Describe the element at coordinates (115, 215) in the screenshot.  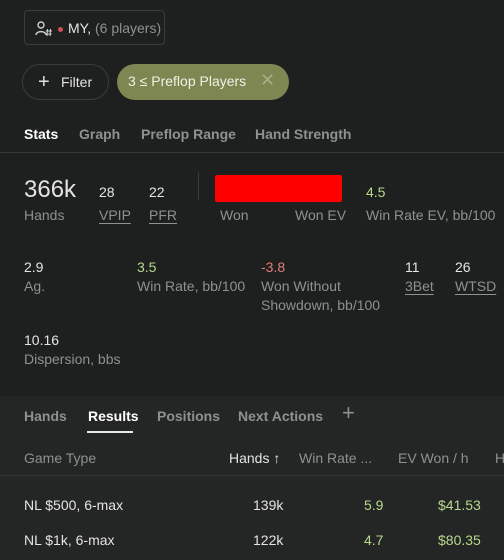
I see `vpip-label: VPIP` at that location.